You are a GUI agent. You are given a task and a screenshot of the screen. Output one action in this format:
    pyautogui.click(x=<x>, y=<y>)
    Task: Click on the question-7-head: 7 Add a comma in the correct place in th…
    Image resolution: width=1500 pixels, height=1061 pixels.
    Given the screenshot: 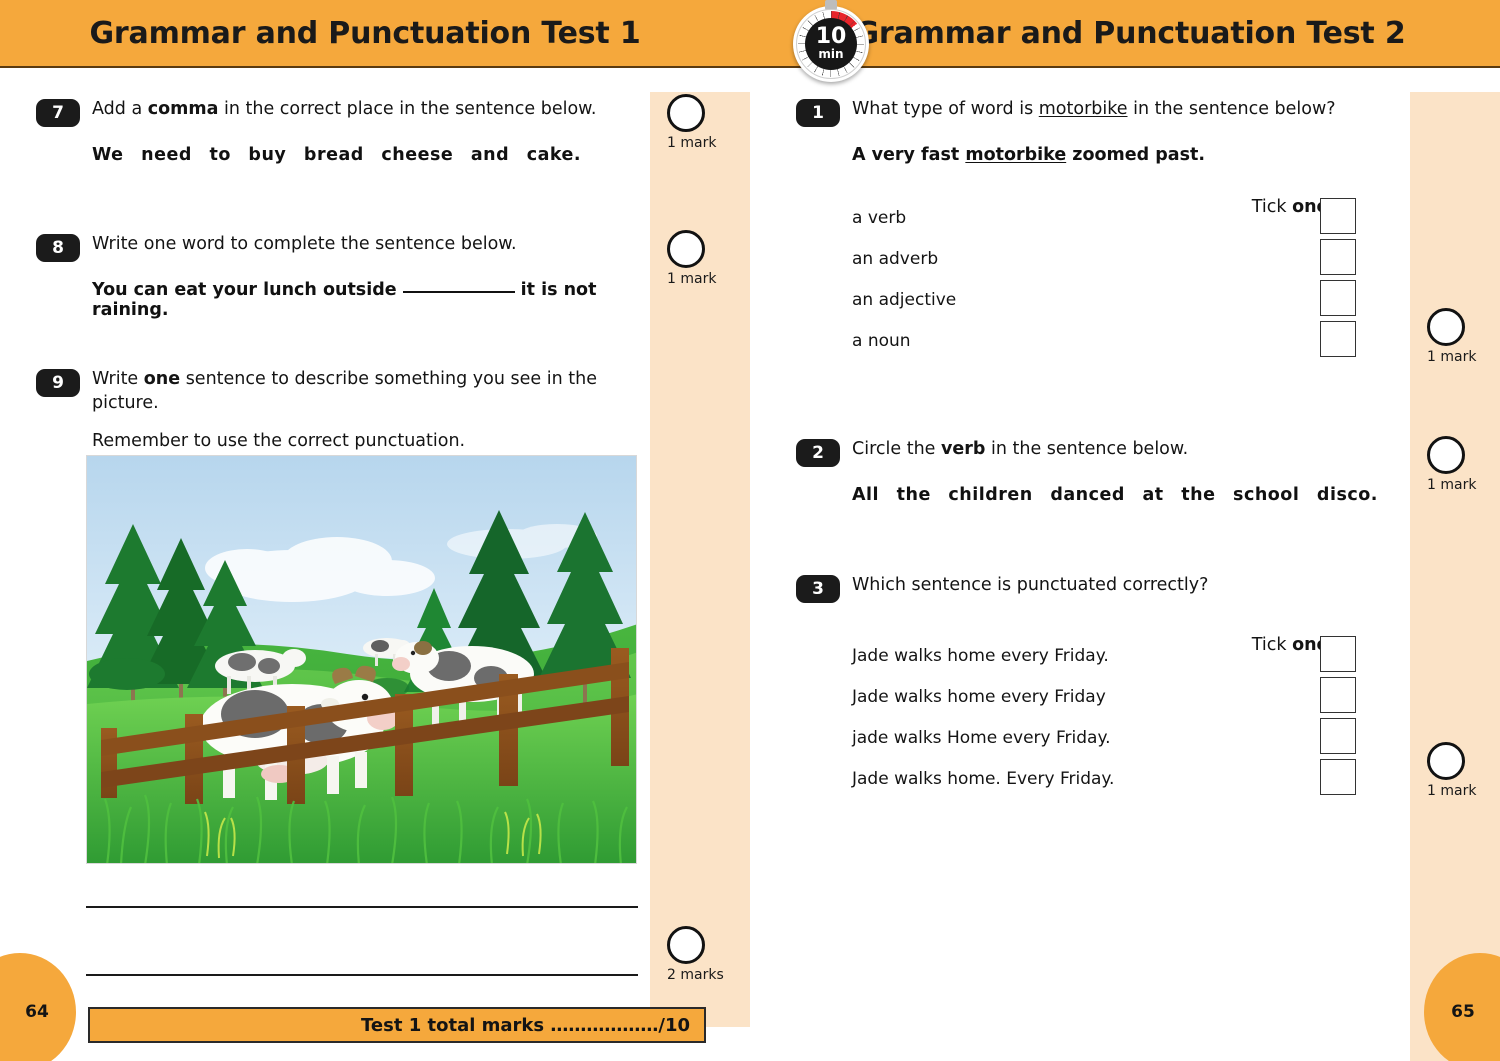 What is the action you would take?
    pyautogui.click(x=336, y=112)
    